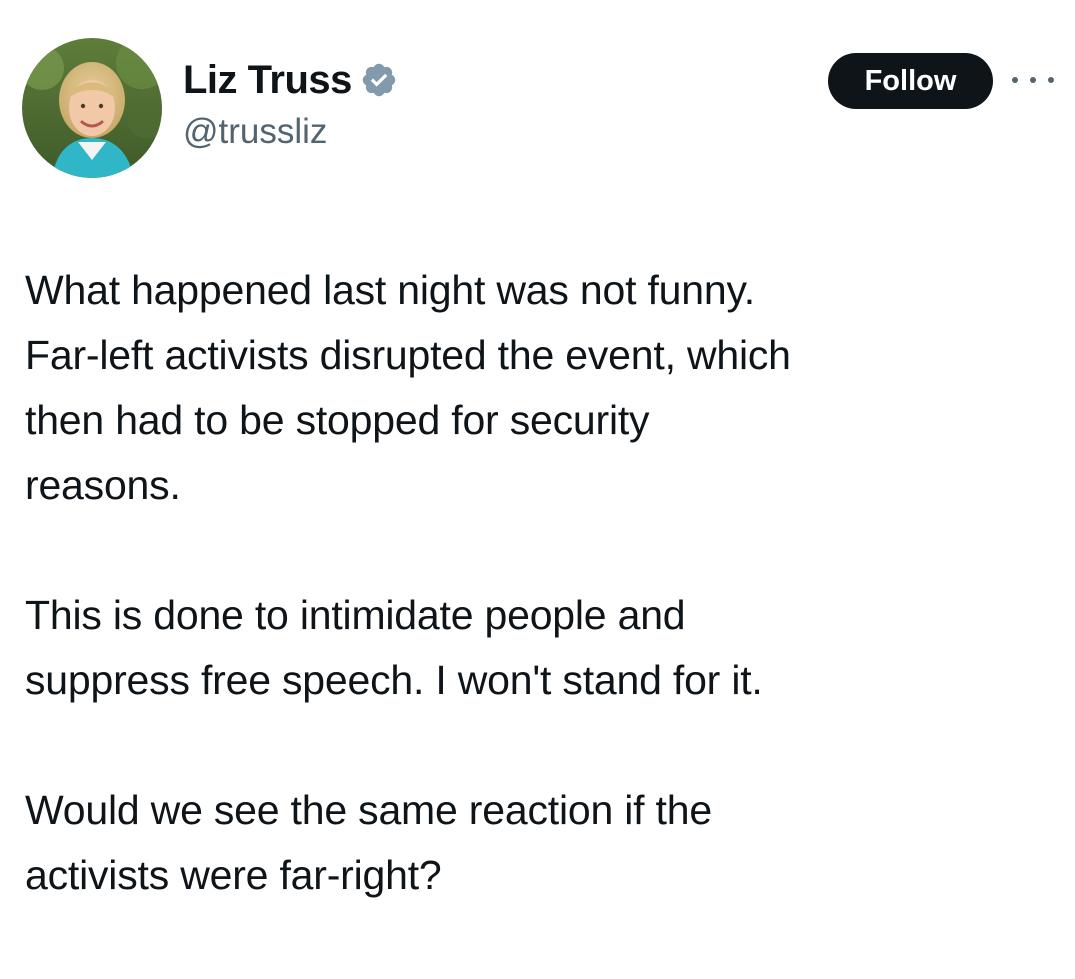 The image size is (1075, 979). Describe the element at coordinates (379, 80) in the screenshot. I see `verified-badge-icon` at that location.